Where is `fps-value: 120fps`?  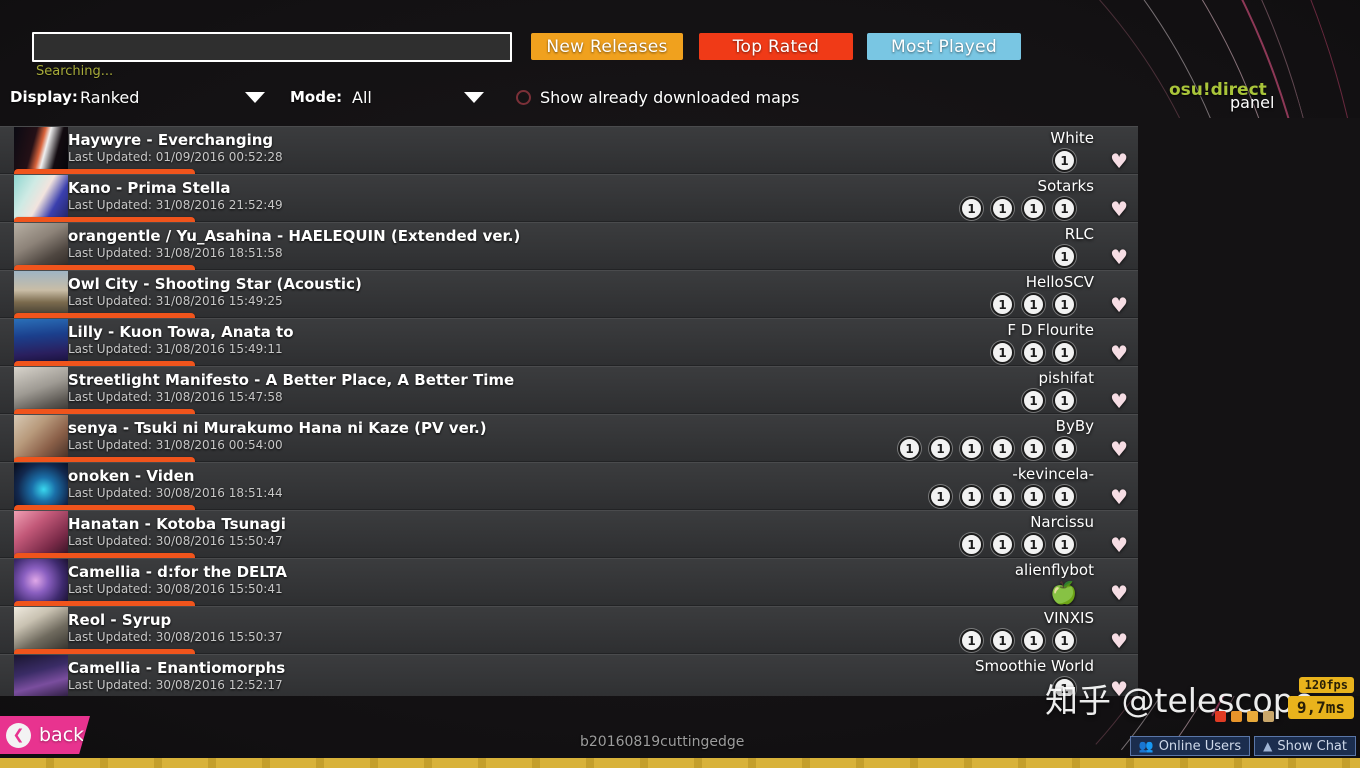 fps-value: 120fps is located at coordinates (1326, 685).